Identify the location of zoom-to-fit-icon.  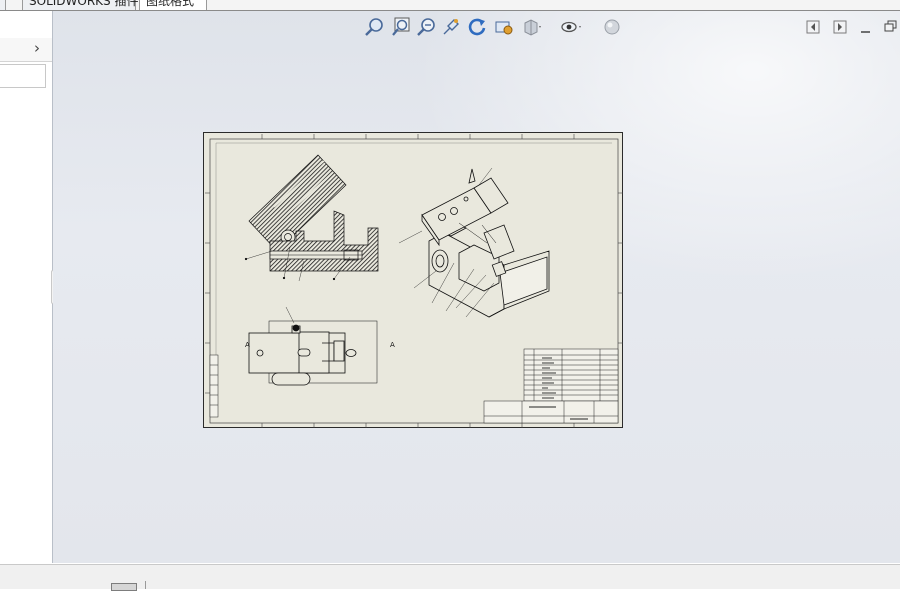
(374, 27).